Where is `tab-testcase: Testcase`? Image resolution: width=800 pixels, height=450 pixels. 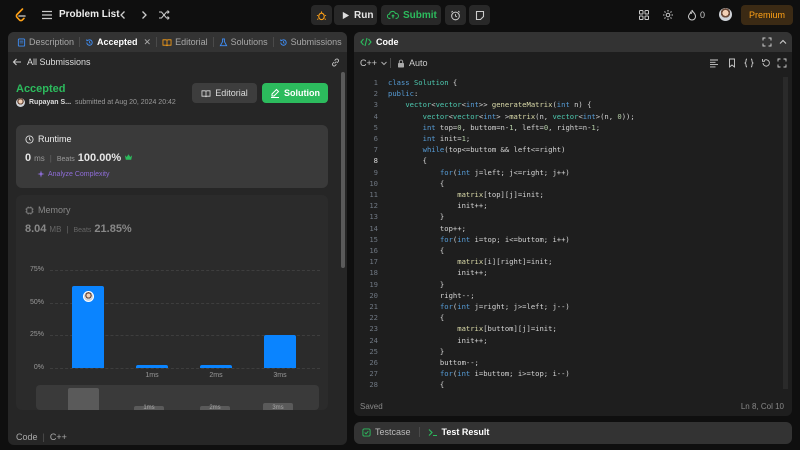
tab-testcase: Testcase is located at coordinates (393, 432).